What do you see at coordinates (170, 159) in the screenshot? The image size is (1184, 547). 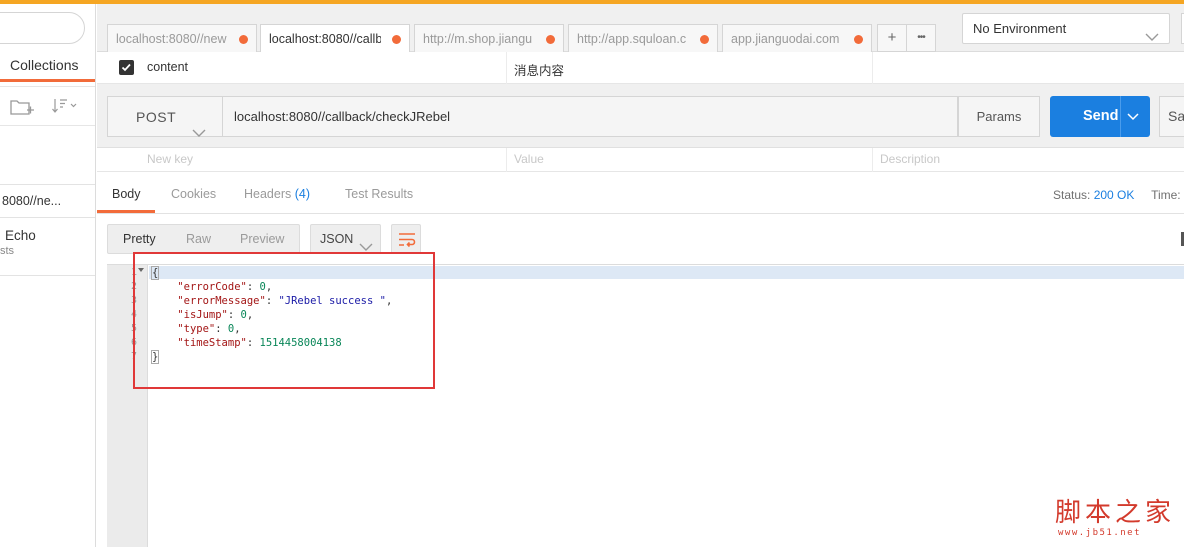 I see `new-key-placeholder: New key` at bounding box center [170, 159].